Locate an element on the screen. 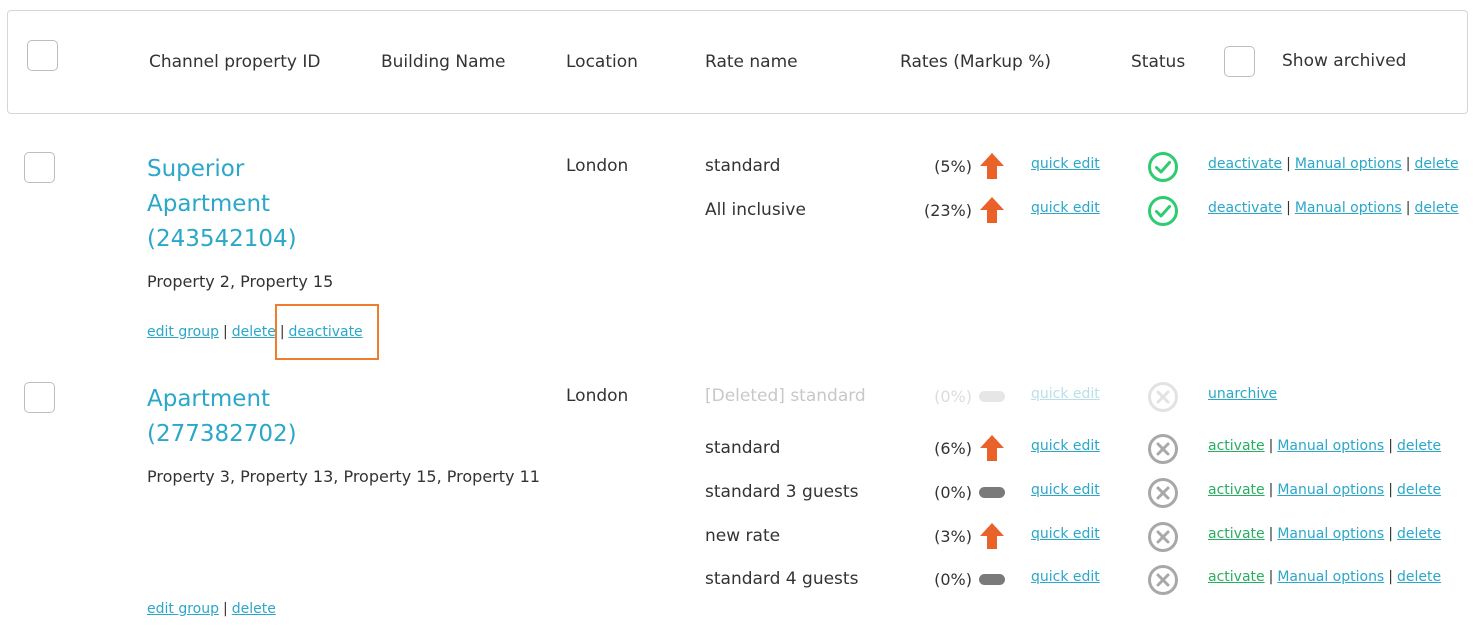 The height and width of the screenshot is (638, 1473). group-actions: edit group | delete is located at coordinates (211, 609).